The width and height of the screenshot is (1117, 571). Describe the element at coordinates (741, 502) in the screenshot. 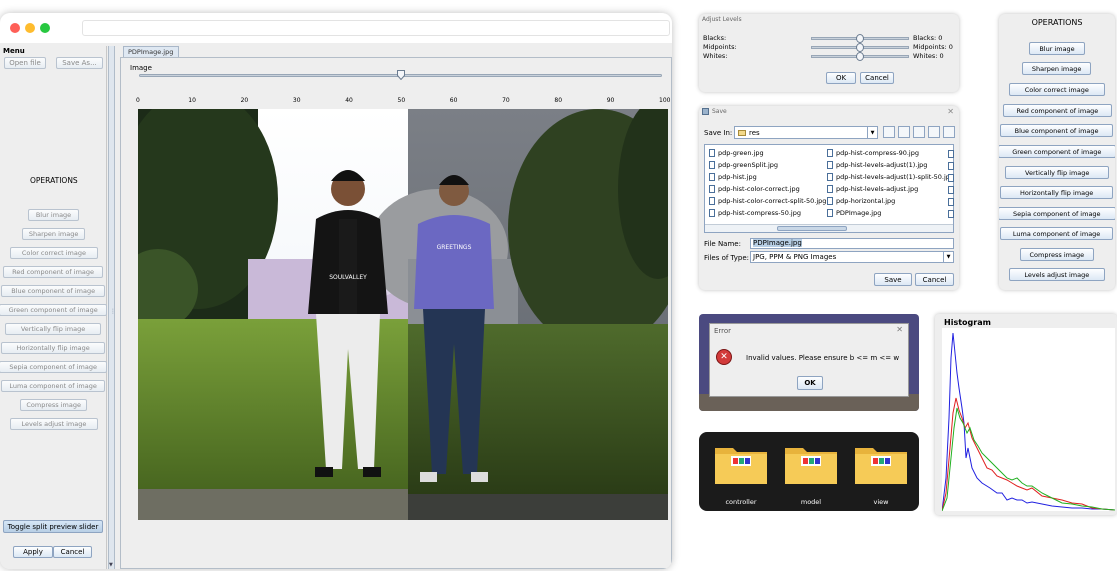

I see `folder-label: controller` at that location.